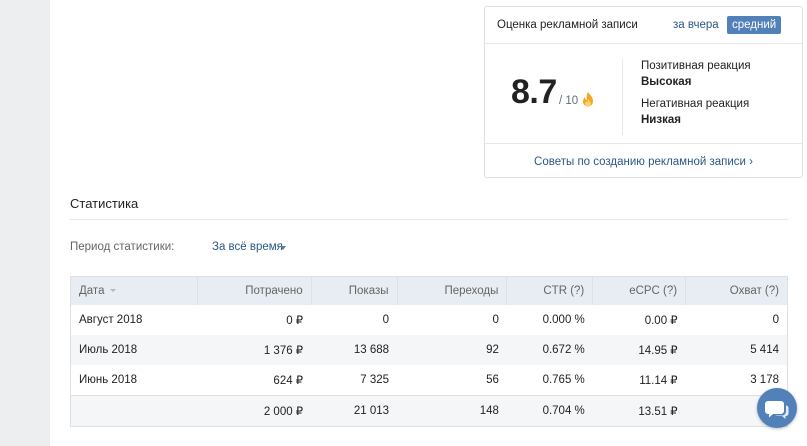  Describe the element at coordinates (108, 380) in the screenshot. I see `cell-date: Июнь 2018` at that location.